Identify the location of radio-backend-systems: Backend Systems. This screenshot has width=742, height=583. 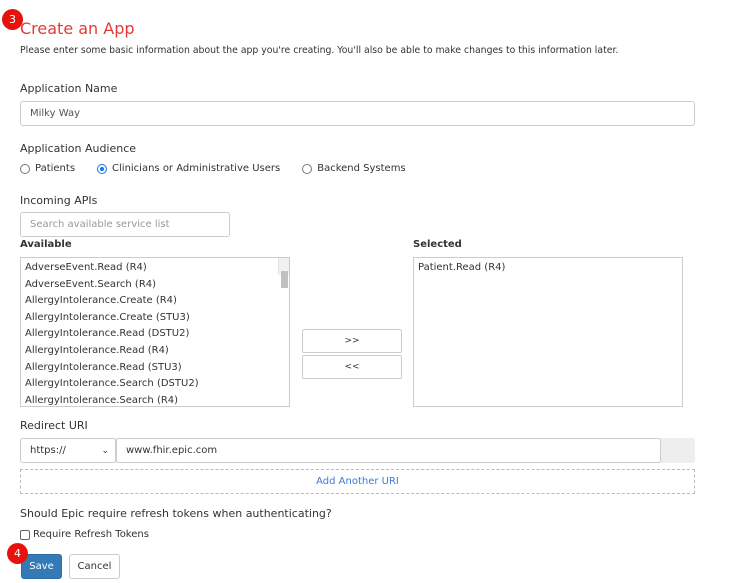
(354, 168).